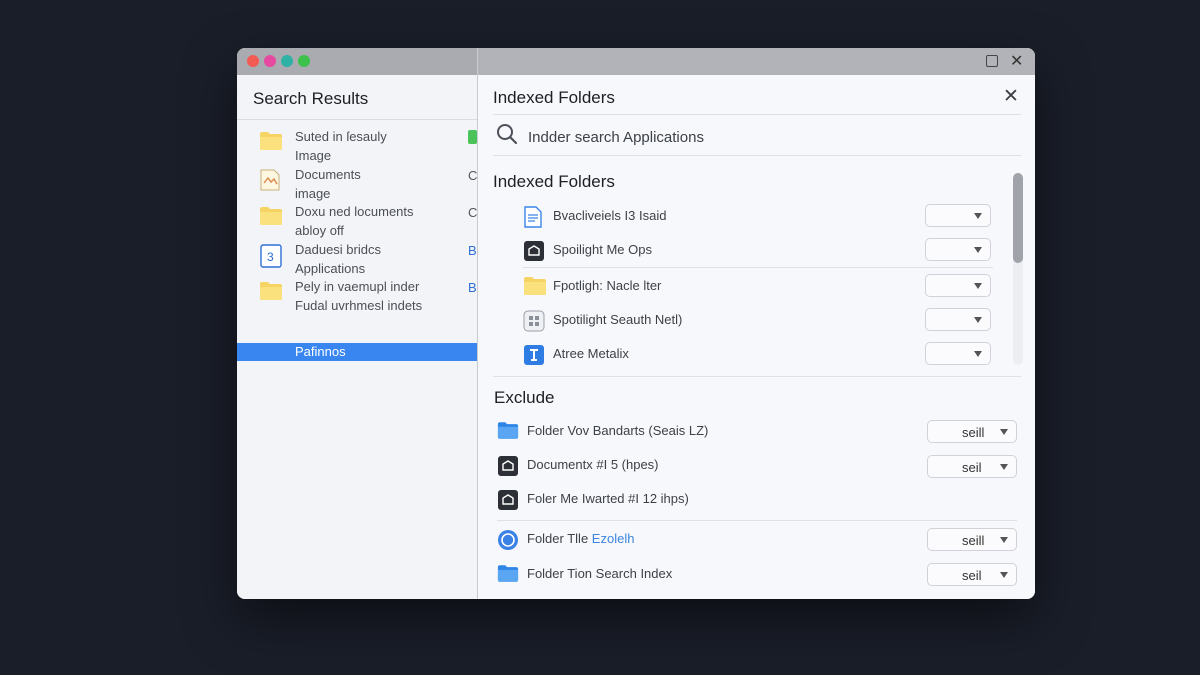  Describe the element at coordinates (559, 538) in the screenshot. I see `exclude-folder-label-text: Folder Tlle` at that location.